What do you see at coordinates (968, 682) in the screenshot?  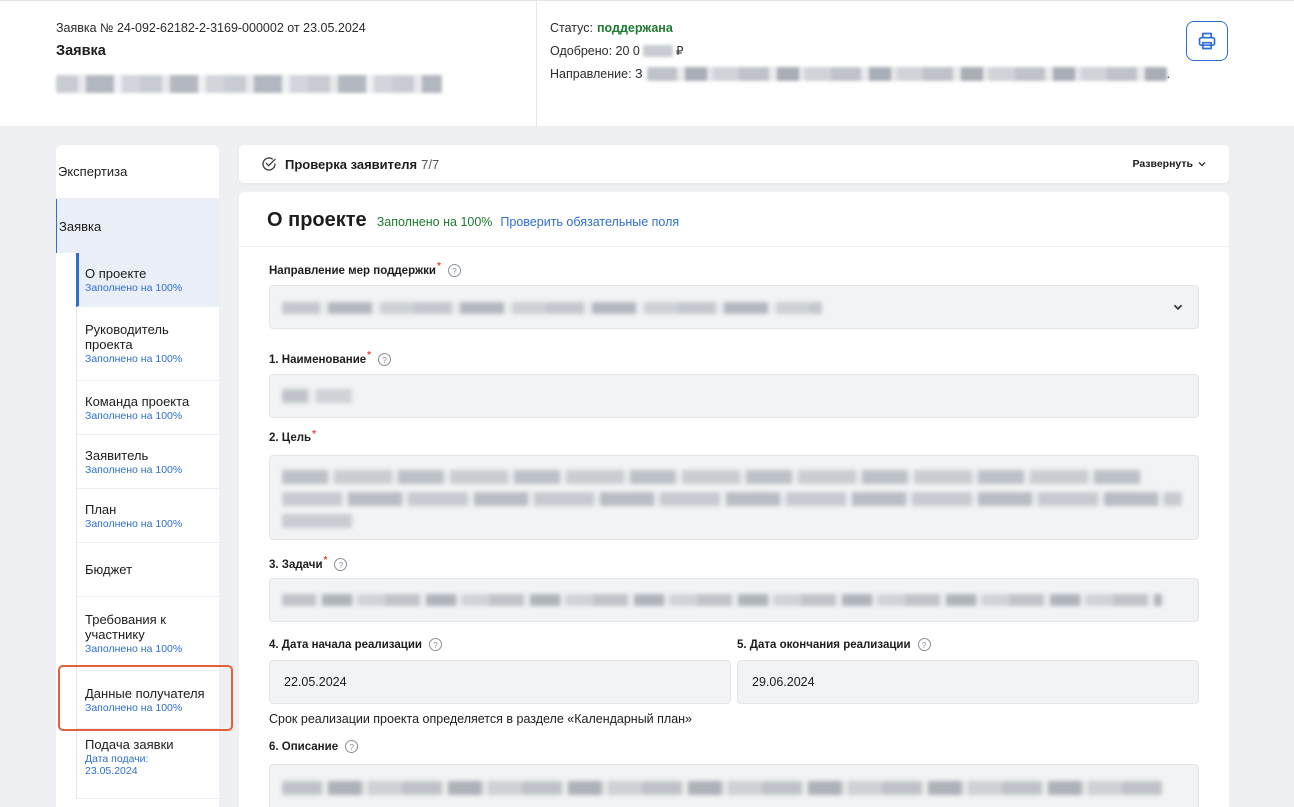 I see `end-date-input: 29.06.2024` at bounding box center [968, 682].